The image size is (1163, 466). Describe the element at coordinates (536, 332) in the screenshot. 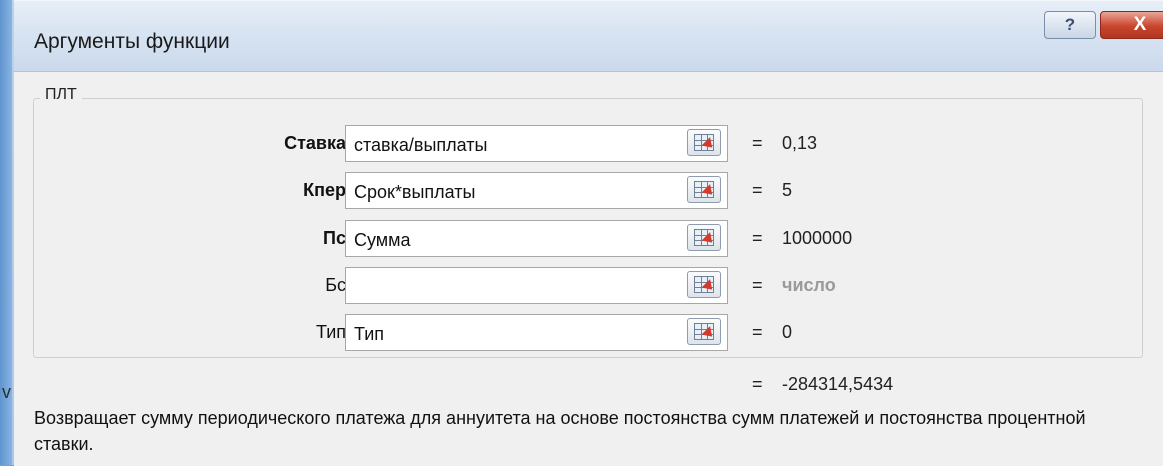

I see `argument-input-type: Тип` at that location.